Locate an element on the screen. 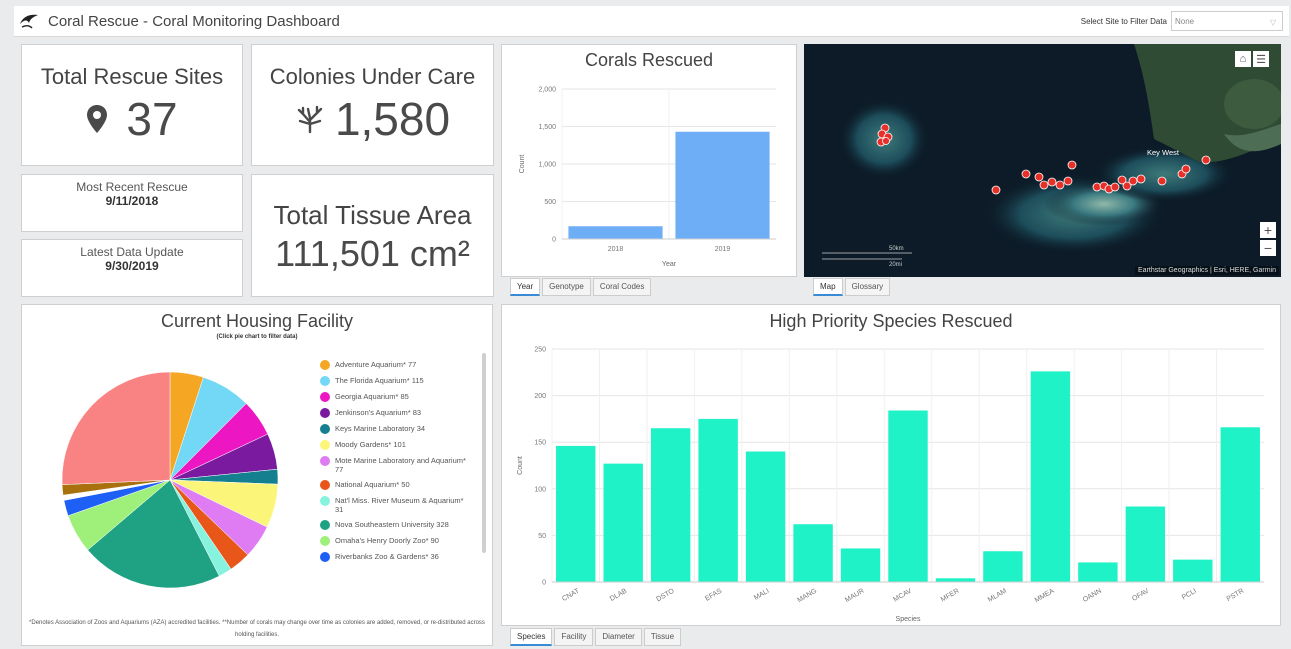 The width and height of the screenshot is (1291, 649). legend-item: Nat'l Miss. River Museum & Aquarium* 31 is located at coordinates (395, 505).